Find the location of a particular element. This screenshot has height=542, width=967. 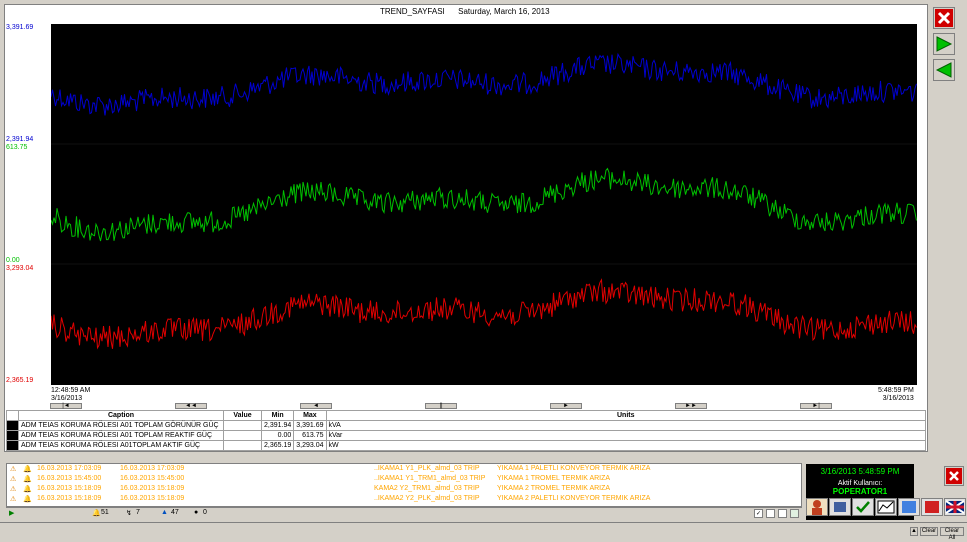

series-line-active-power is located at coordinates (483, 314).